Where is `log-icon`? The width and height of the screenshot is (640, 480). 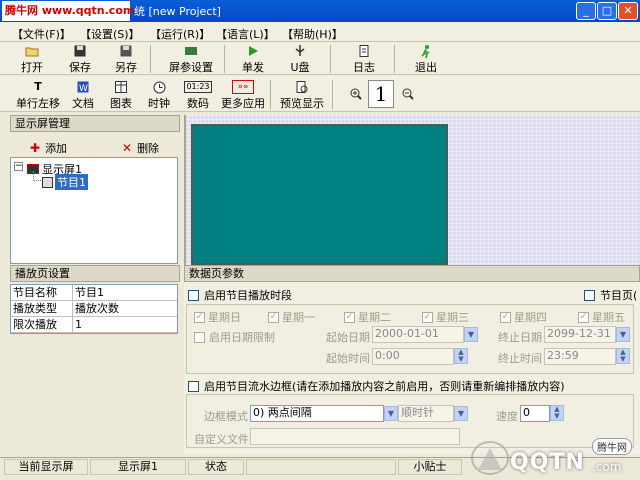 log-icon is located at coordinates (364, 51).